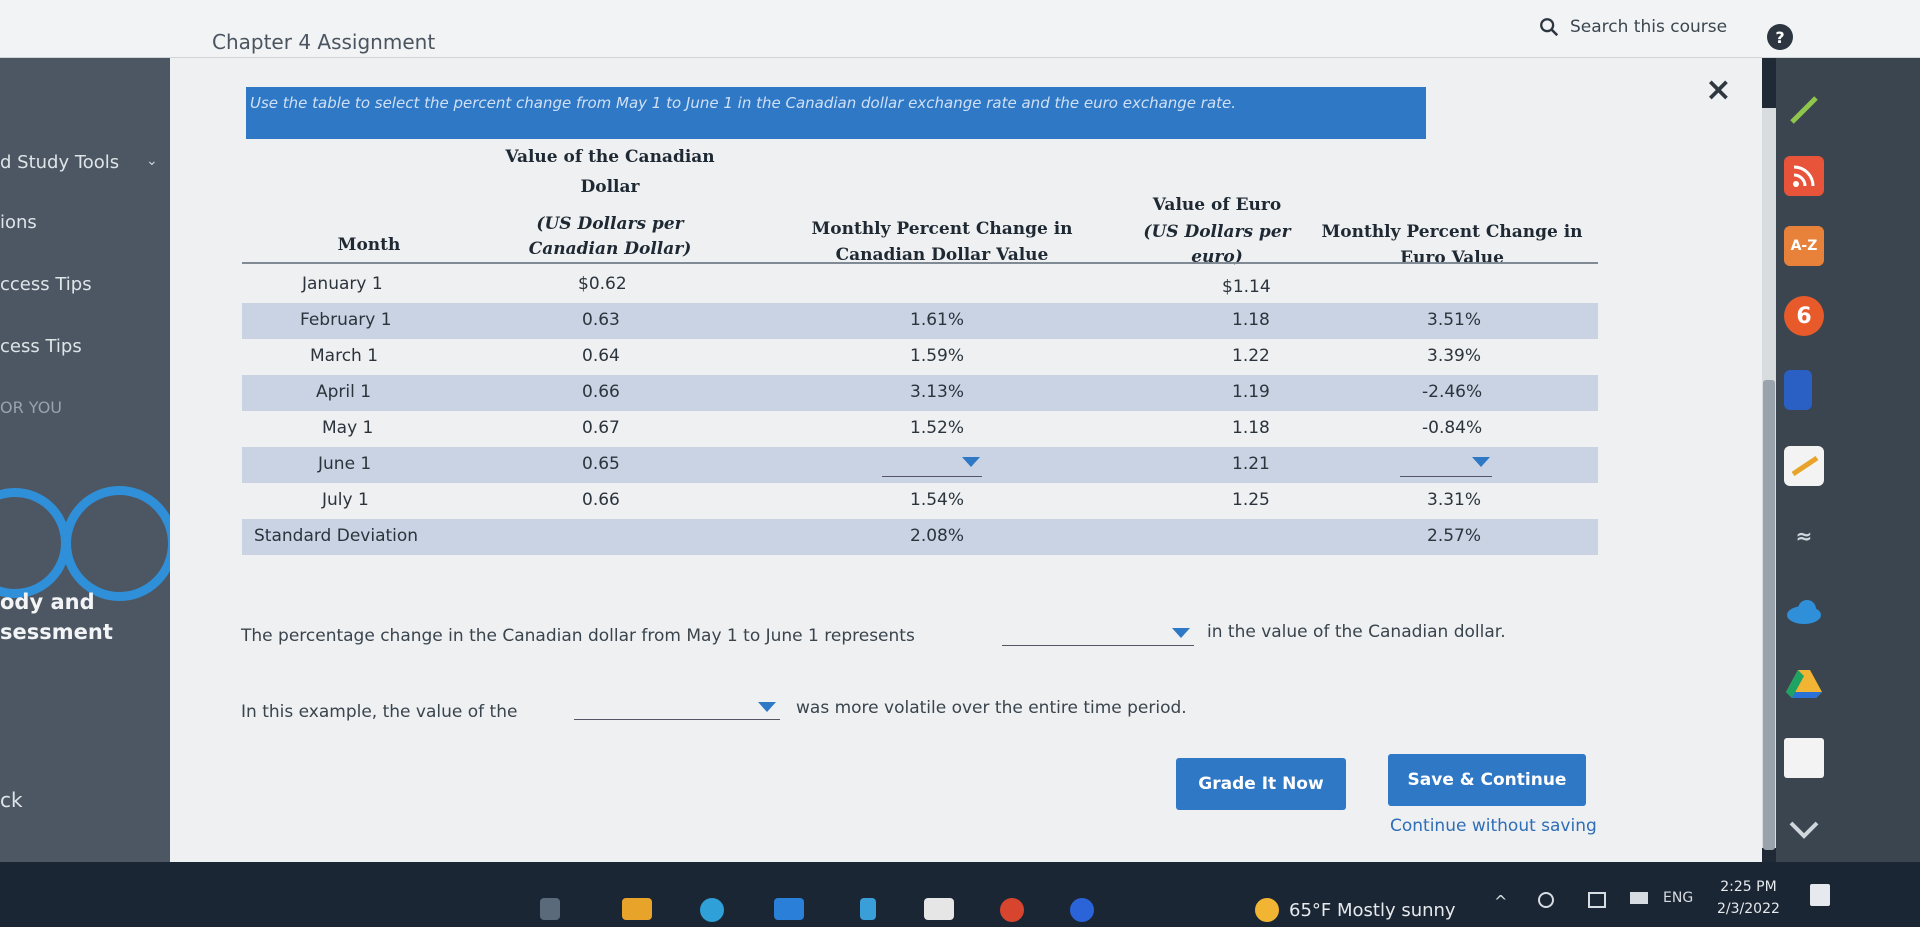 The height and width of the screenshot is (927, 1920). Describe the element at coordinates (920, 263) in the screenshot. I see `header-divider` at that location.